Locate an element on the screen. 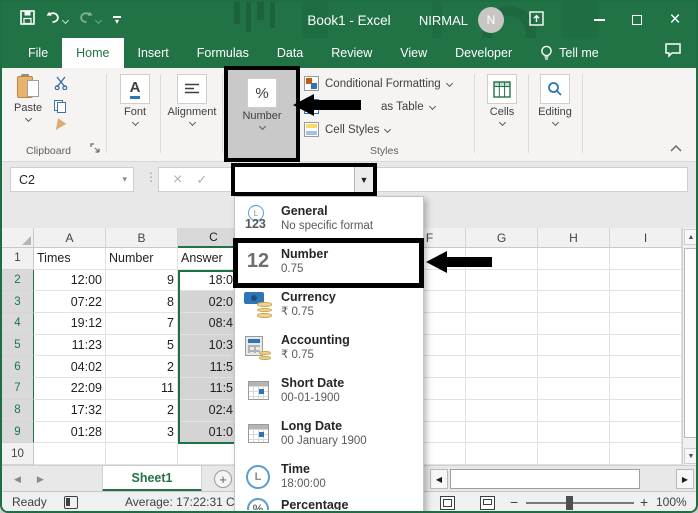 This screenshot has width=698, height=513. cell-I8 is located at coordinates (646, 410).